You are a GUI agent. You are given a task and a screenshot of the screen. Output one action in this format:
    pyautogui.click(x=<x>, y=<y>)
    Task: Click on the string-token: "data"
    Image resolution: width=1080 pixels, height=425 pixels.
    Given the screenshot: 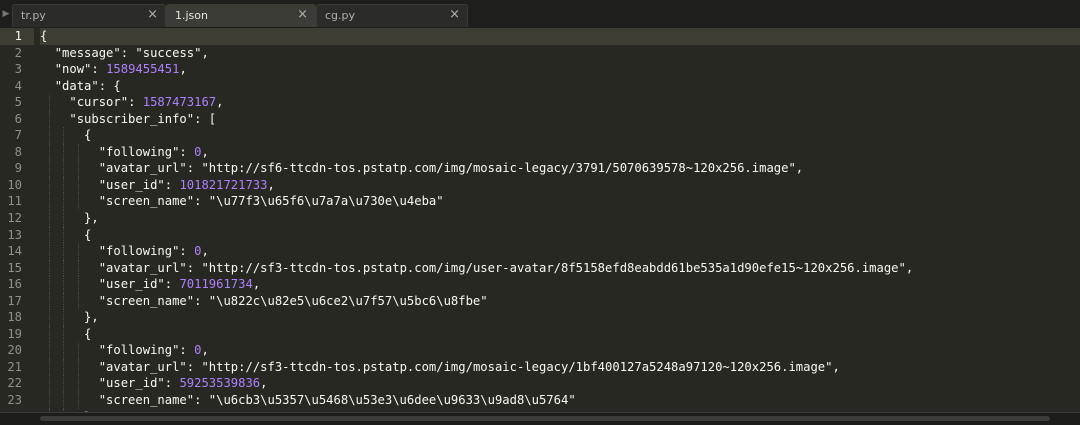 What is the action you would take?
    pyautogui.click(x=76, y=85)
    